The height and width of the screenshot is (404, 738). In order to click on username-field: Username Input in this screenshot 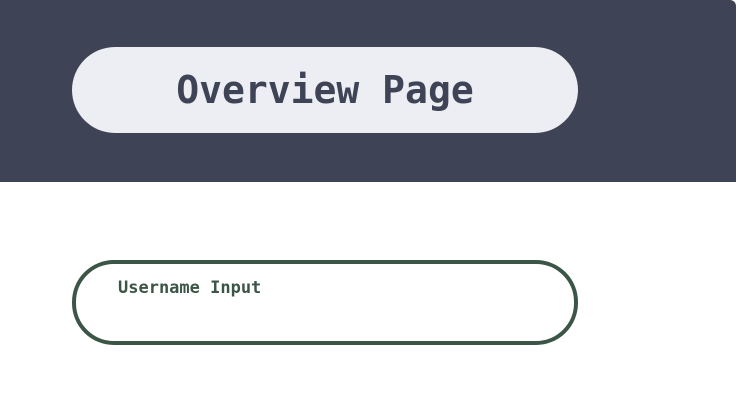, I will do `click(325, 302)`.